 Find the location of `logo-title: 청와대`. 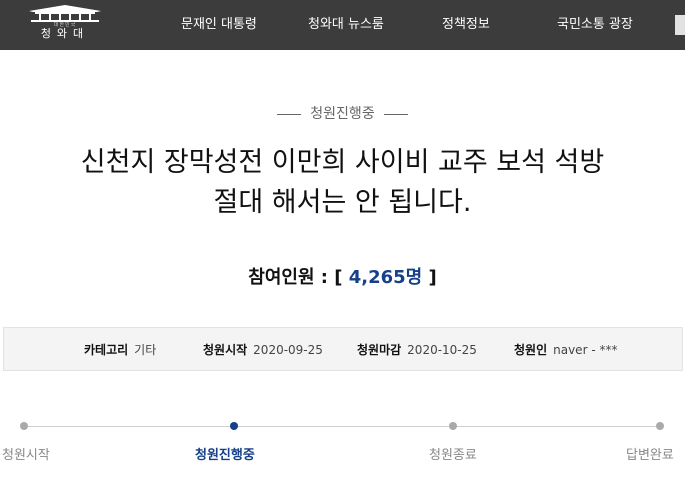

logo-title: 청와대 is located at coordinates (65, 33).